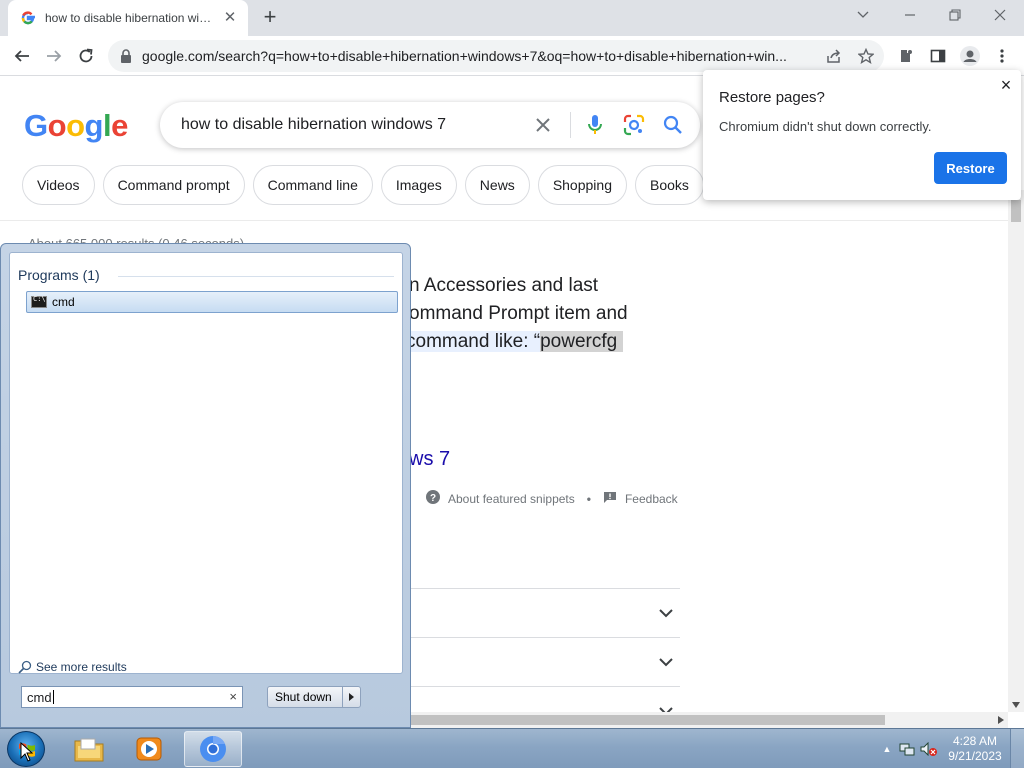 Image resolution: width=1024 pixels, height=768 pixels. What do you see at coordinates (834, 56) in the screenshot?
I see `share-icon` at bounding box center [834, 56].